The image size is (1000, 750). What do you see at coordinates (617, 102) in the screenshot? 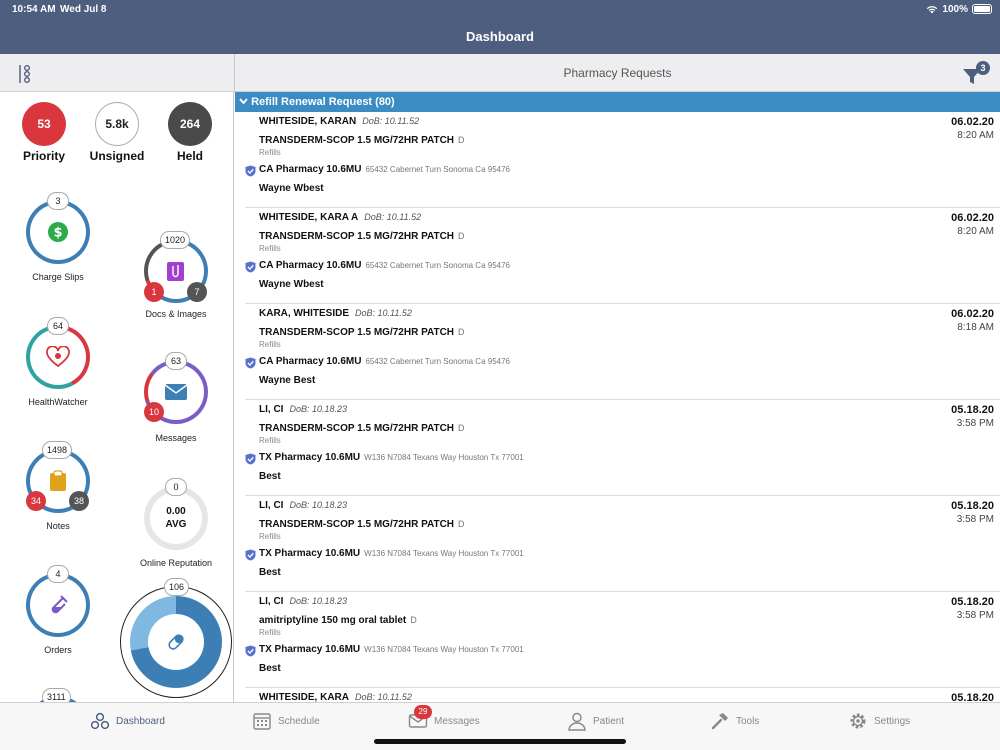
I see `group-header: Refill Renewal Request (80)` at bounding box center [617, 102].